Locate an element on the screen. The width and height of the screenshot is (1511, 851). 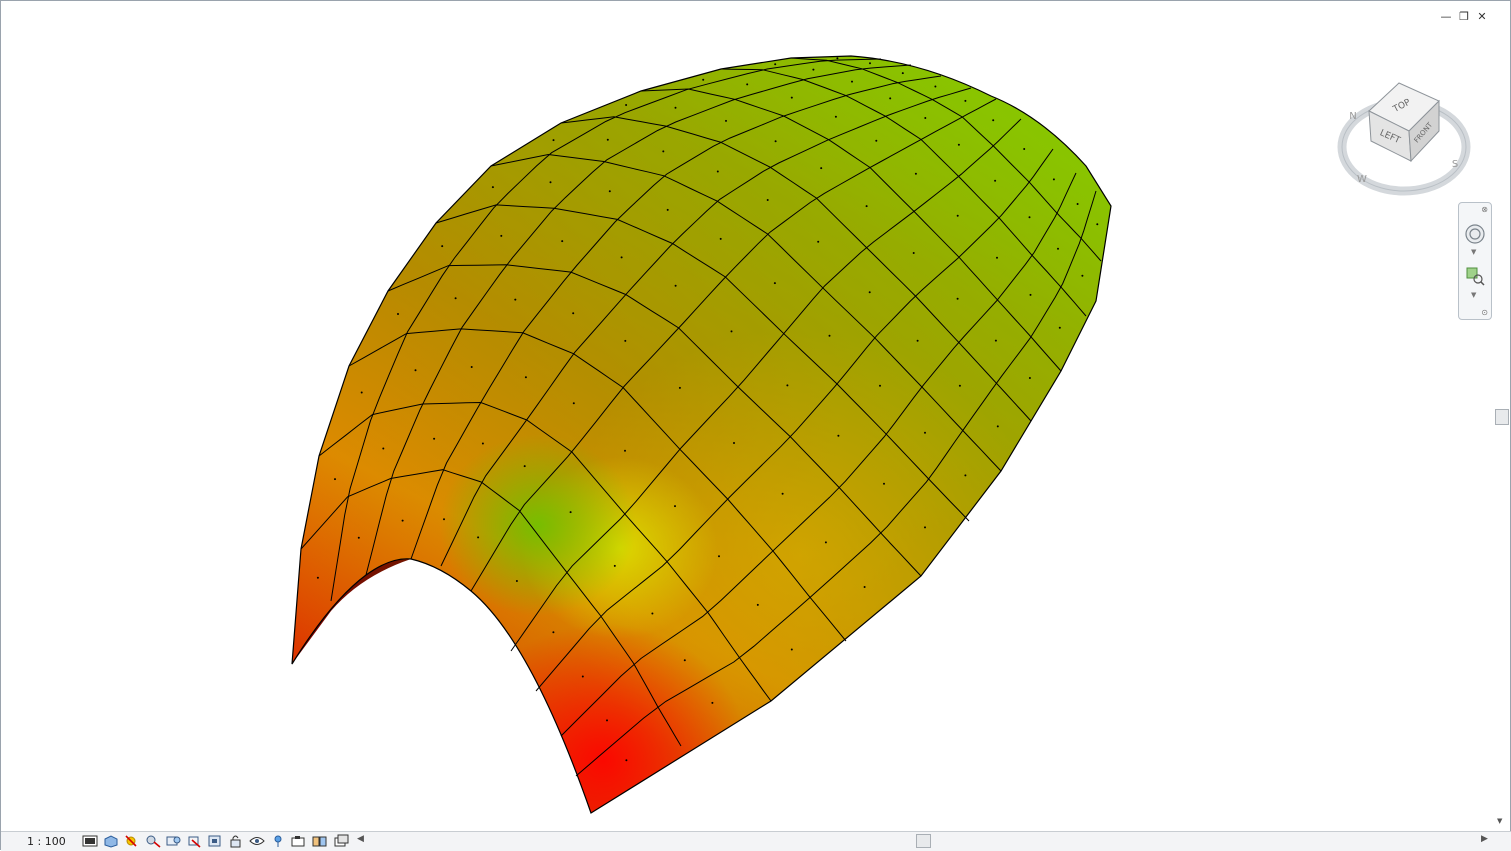
visual-style-icon is located at coordinates (111, 841).